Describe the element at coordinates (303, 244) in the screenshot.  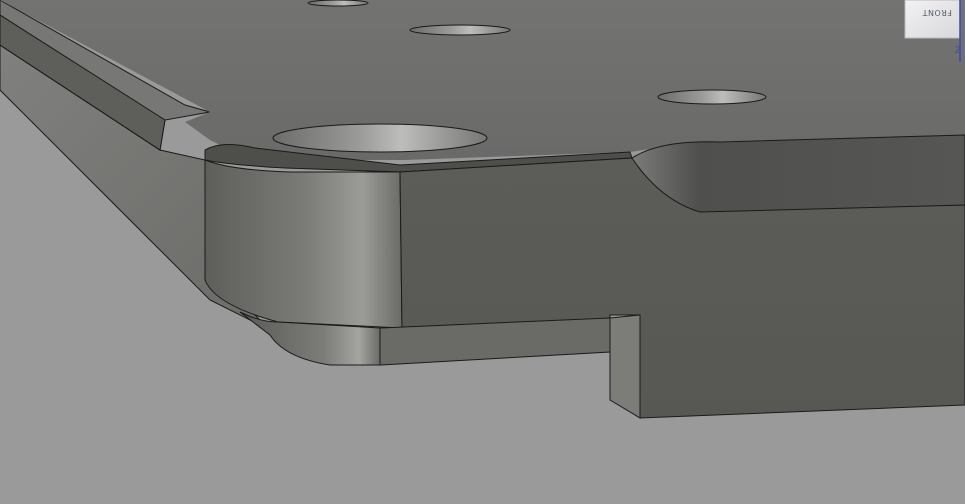
I see `corner-fillet-face` at that location.